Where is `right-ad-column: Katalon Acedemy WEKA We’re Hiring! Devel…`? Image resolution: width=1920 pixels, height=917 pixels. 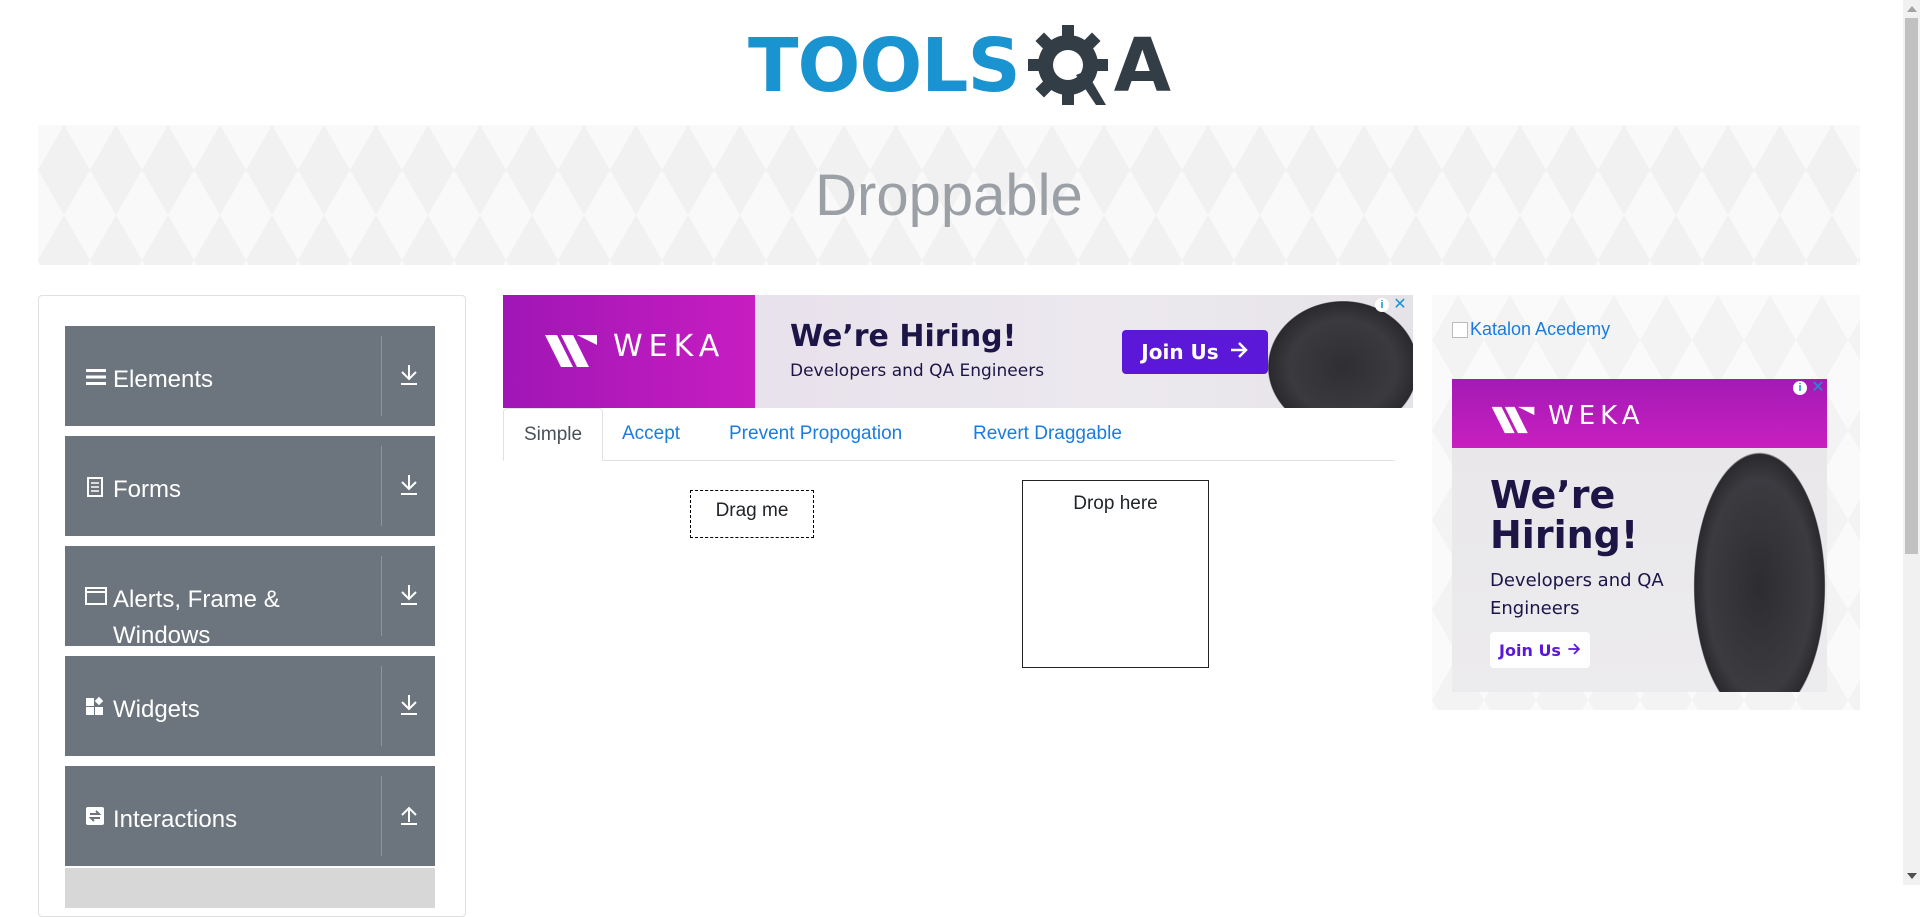
right-ad-column: Katalon Acedemy WEKA We’re Hiring! Devel… is located at coordinates (1646, 502).